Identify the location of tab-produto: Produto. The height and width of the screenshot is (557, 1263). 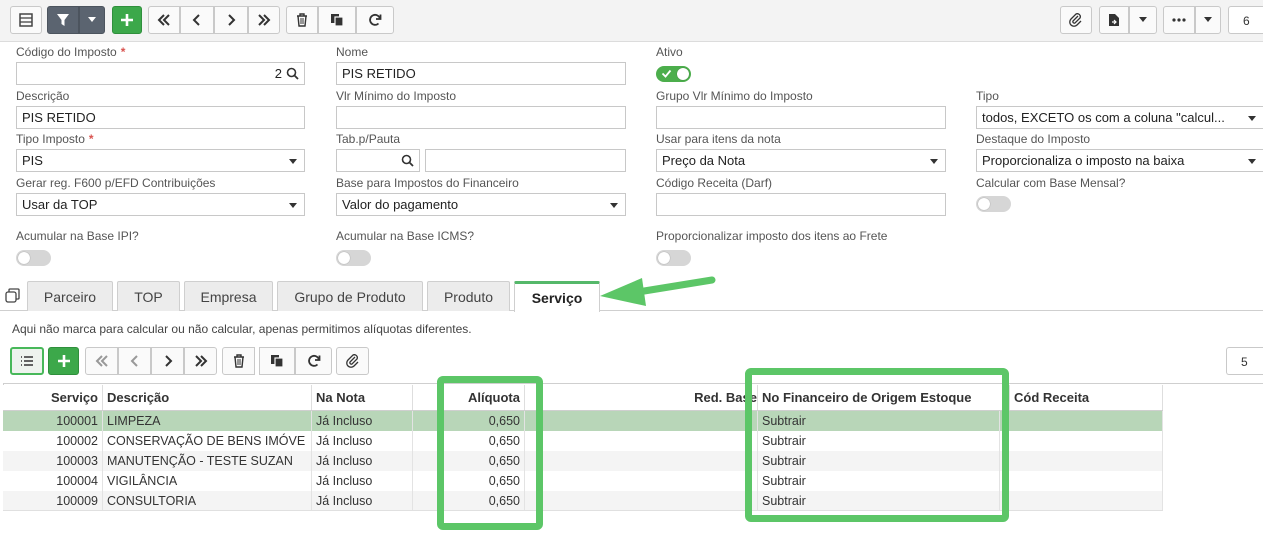
(468, 296).